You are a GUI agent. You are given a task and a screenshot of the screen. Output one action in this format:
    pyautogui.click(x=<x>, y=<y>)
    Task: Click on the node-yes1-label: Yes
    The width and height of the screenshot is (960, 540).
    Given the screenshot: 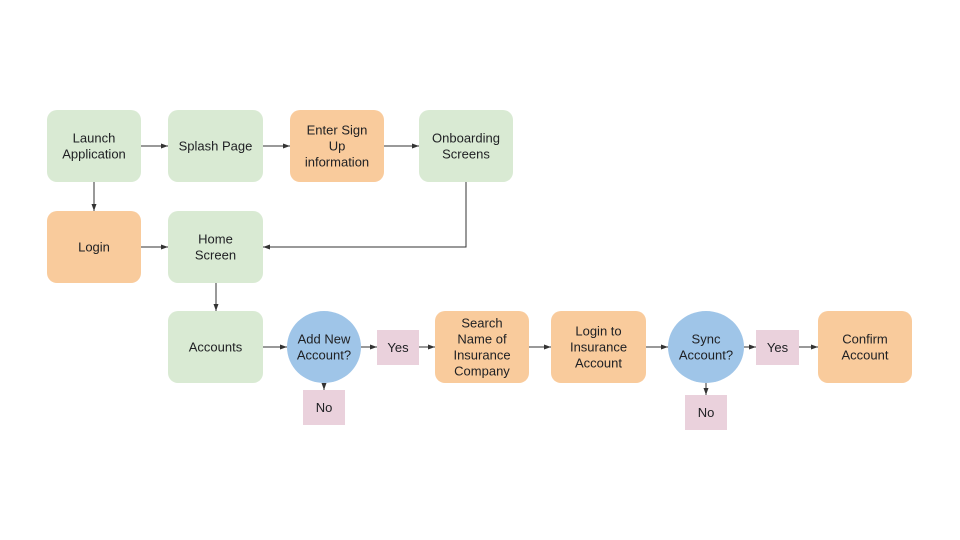 What is the action you would take?
    pyautogui.click(x=398, y=347)
    